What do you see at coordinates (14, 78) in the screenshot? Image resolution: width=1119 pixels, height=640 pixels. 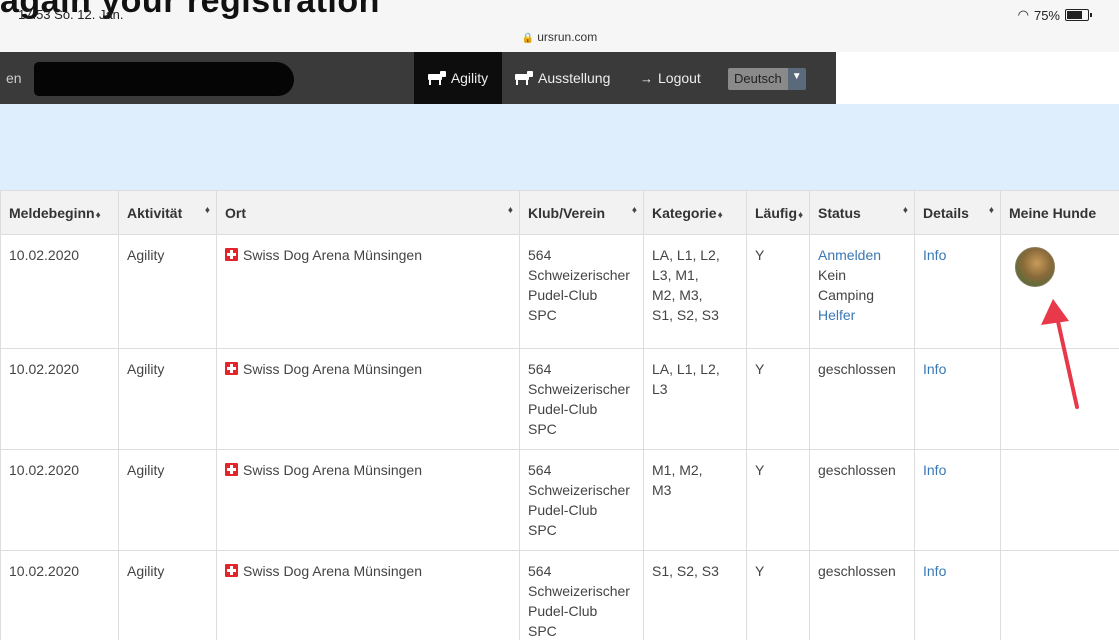 I see `nav-left-fragment: en` at bounding box center [14, 78].